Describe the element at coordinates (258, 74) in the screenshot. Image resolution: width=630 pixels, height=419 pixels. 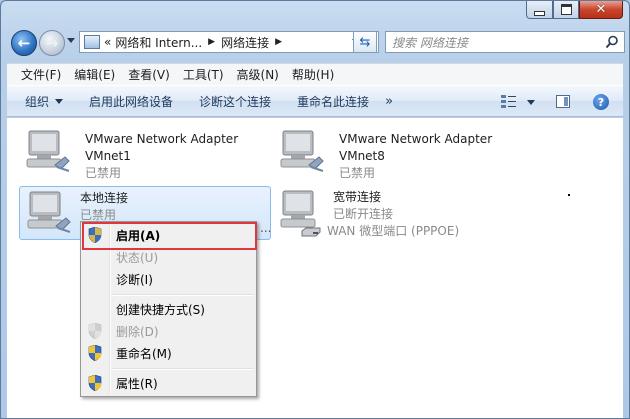
I see `menu-advanced: 高级(N)` at that location.